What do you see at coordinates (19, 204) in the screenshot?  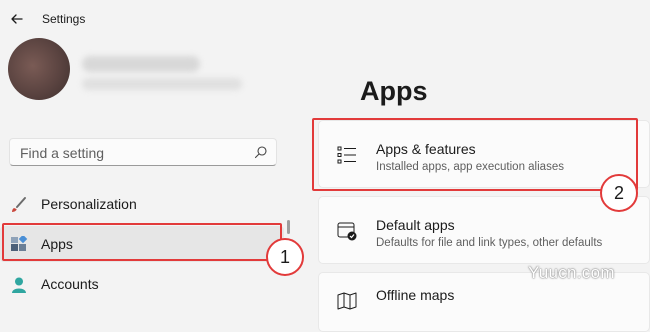 I see `brush-icon` at bounding box center [19, 204].